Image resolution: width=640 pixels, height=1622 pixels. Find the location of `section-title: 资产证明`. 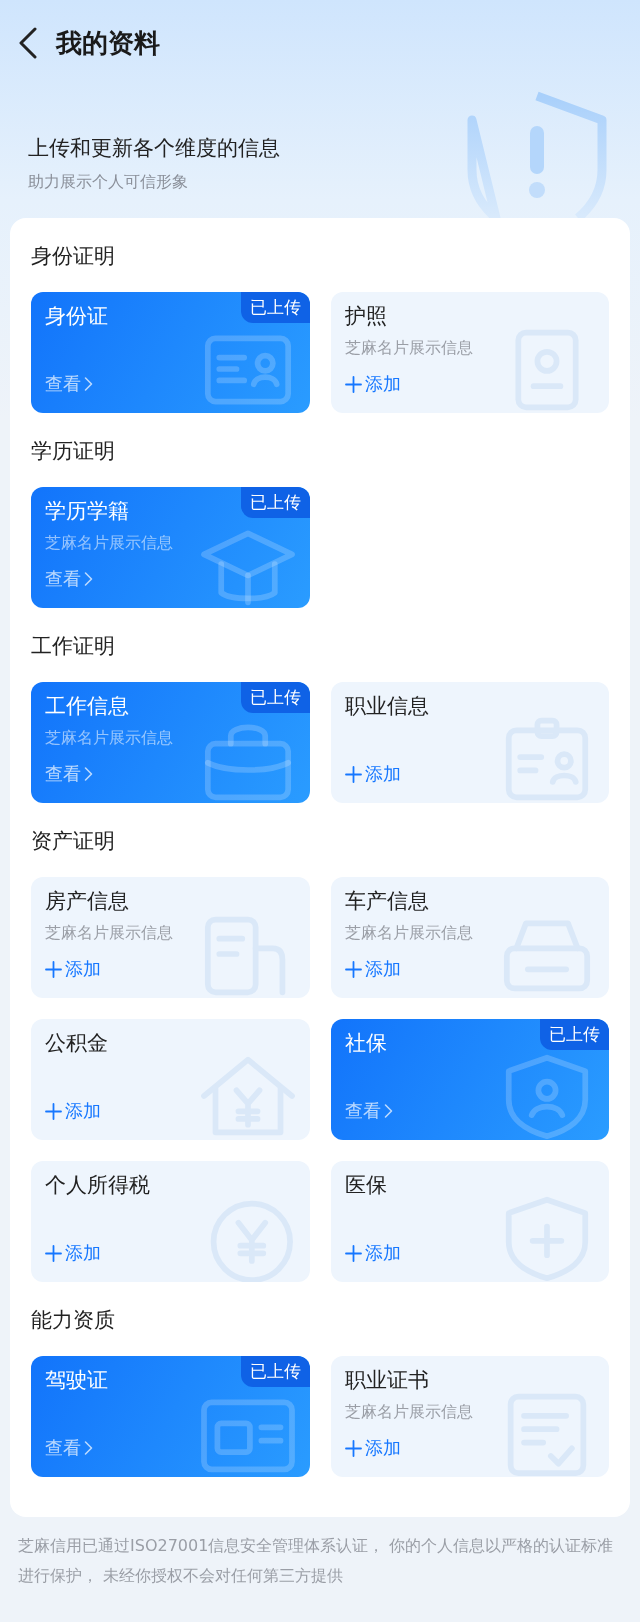

section-title: 资产证明 is located at coordinates (73, 841).